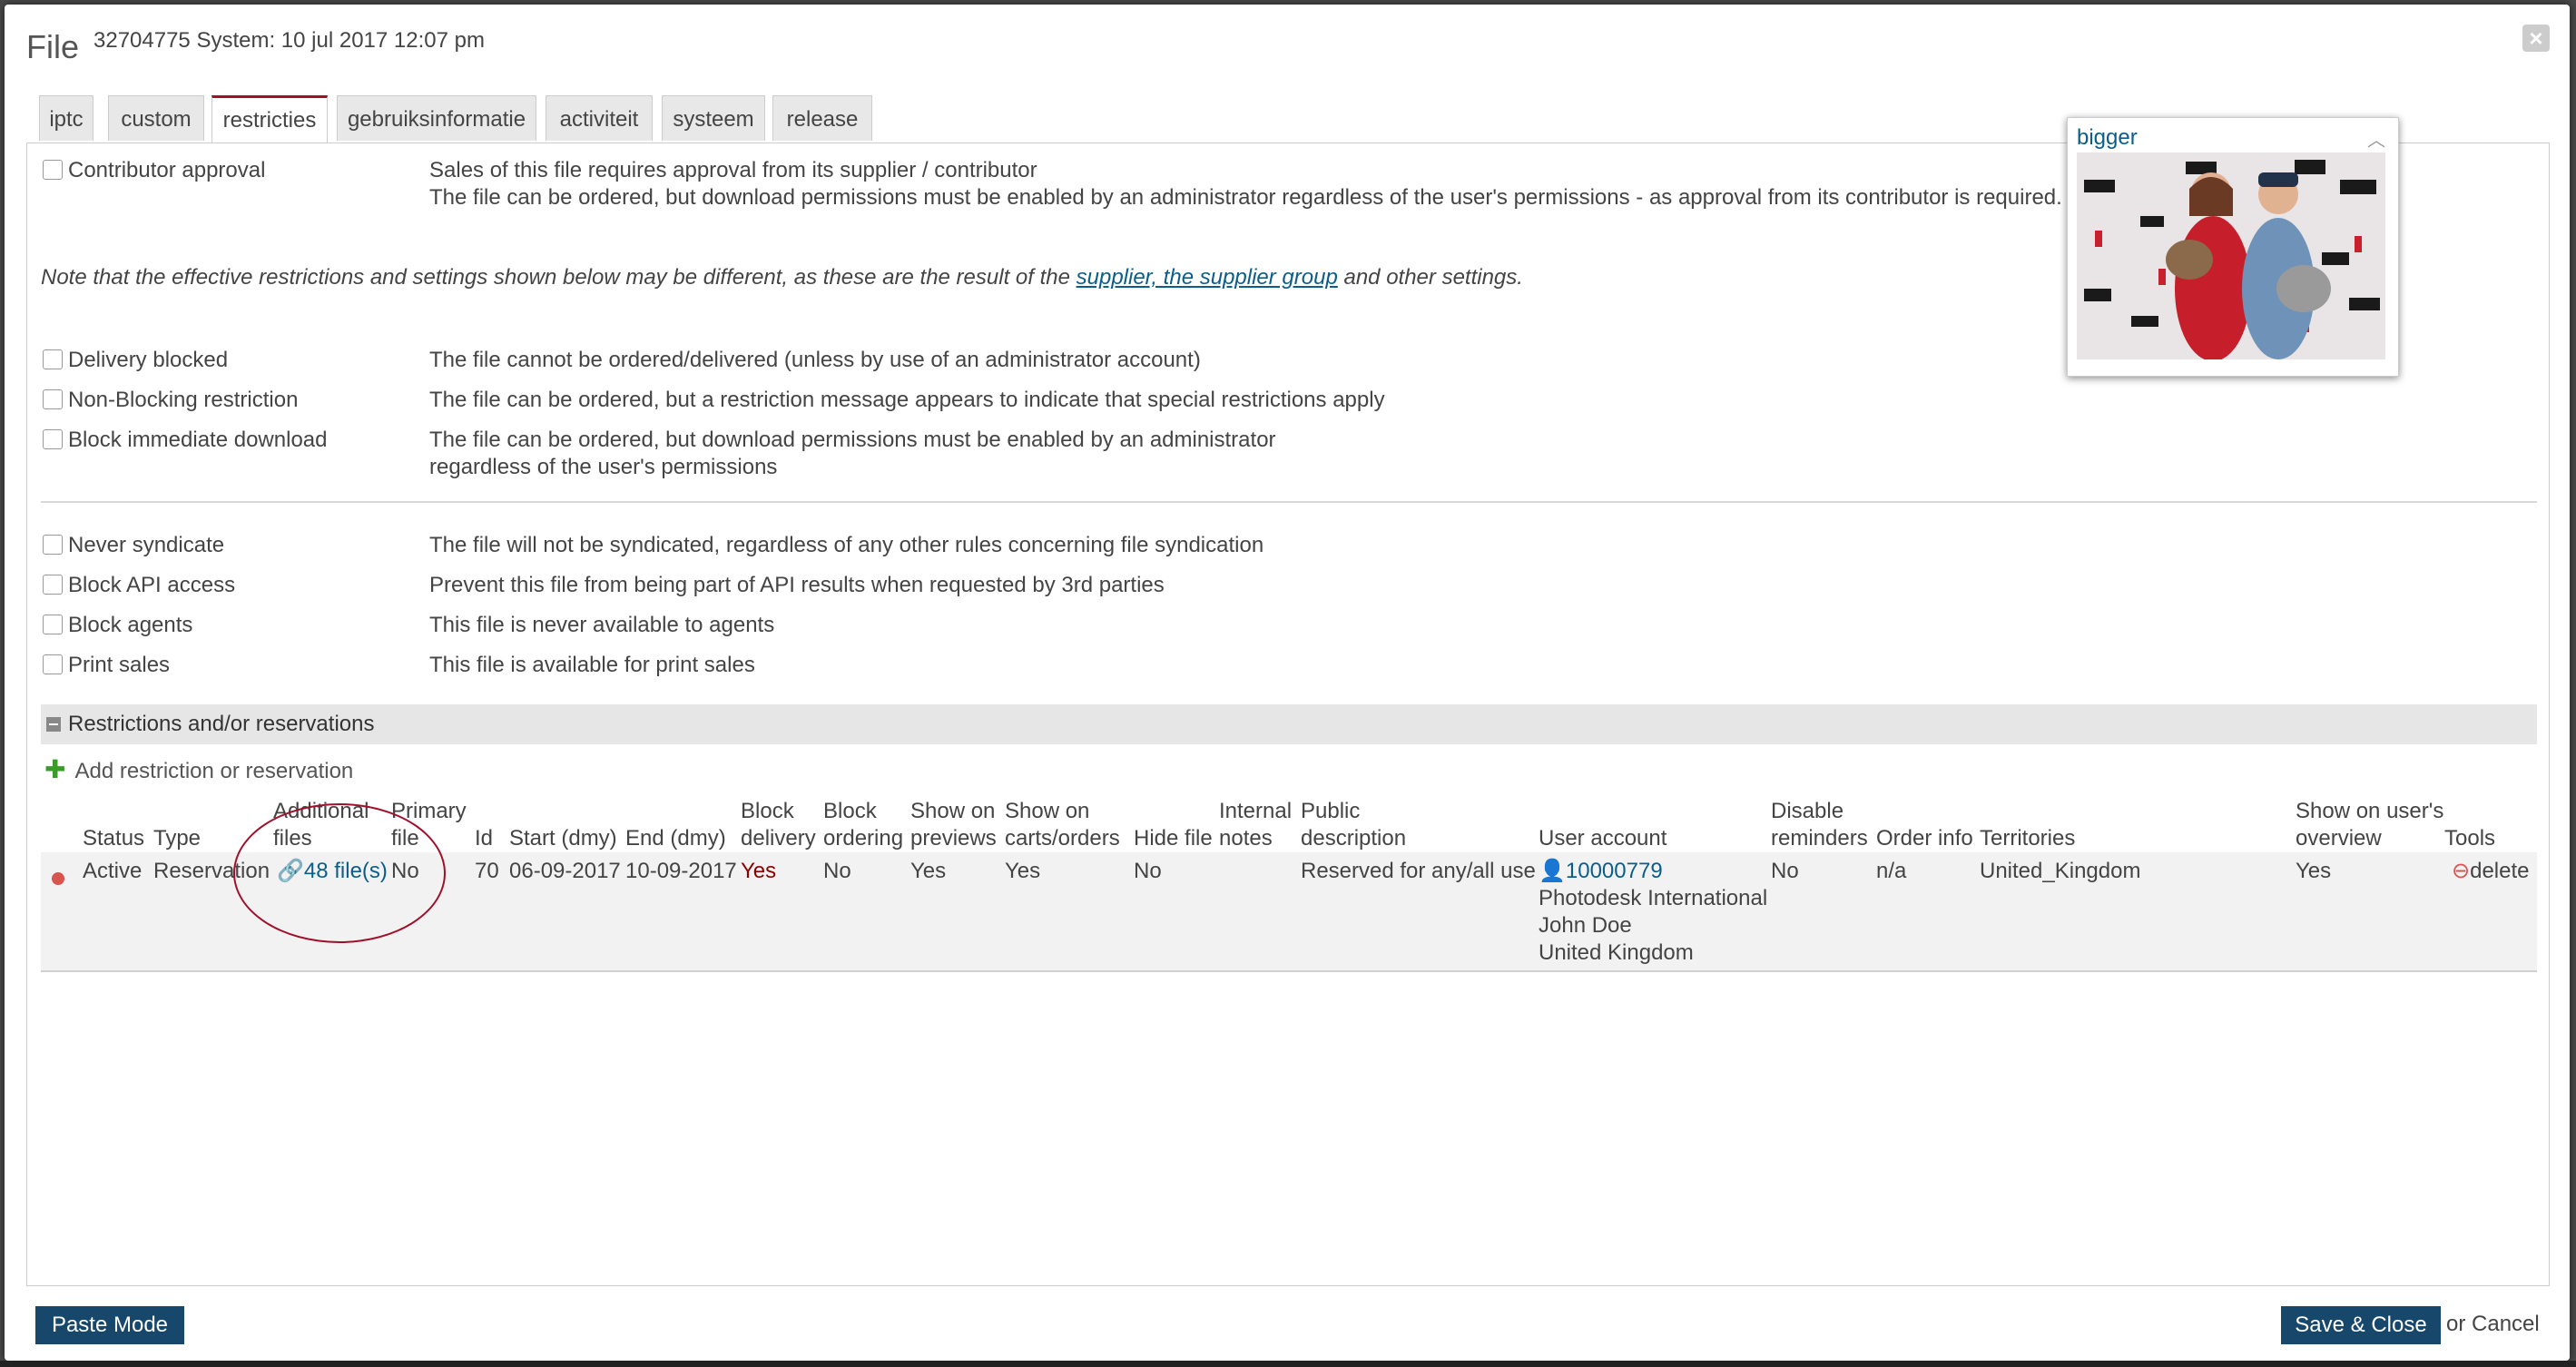 The width and height of the screenshot is (2576, 1367). Describe the element at coordinates (1331, 811) in the screenshot. I see `col-public-description: Public` at that location.